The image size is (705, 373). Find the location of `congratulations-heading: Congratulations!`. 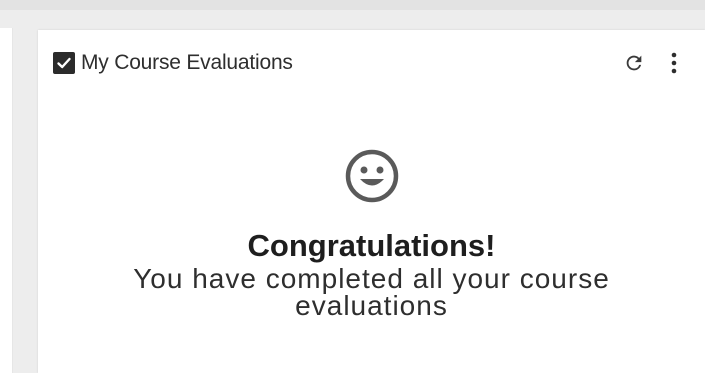

congratulations-heading: Congratulations! is located at coordinates (371, 245).